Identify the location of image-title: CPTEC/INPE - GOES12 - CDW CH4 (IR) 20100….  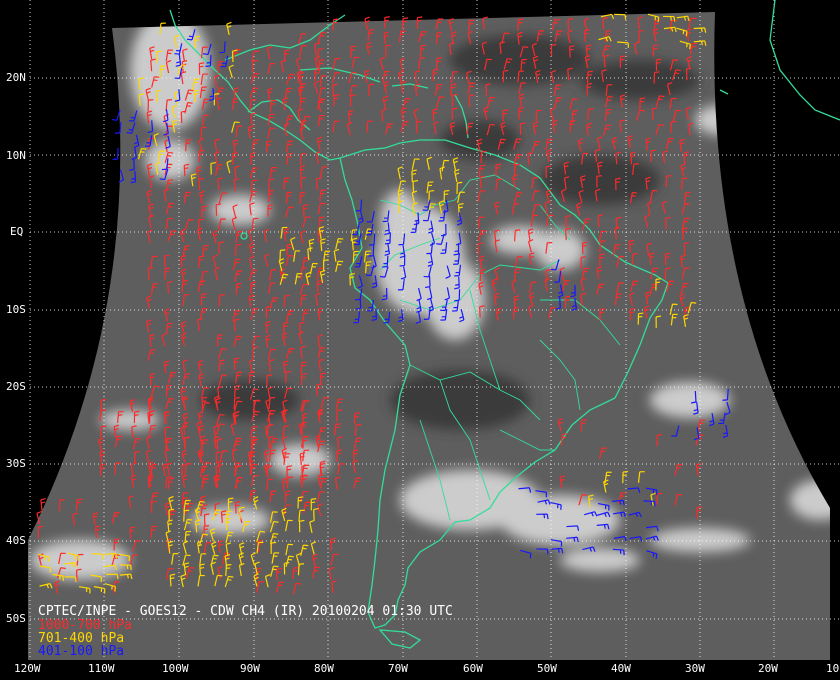
(245, 611).